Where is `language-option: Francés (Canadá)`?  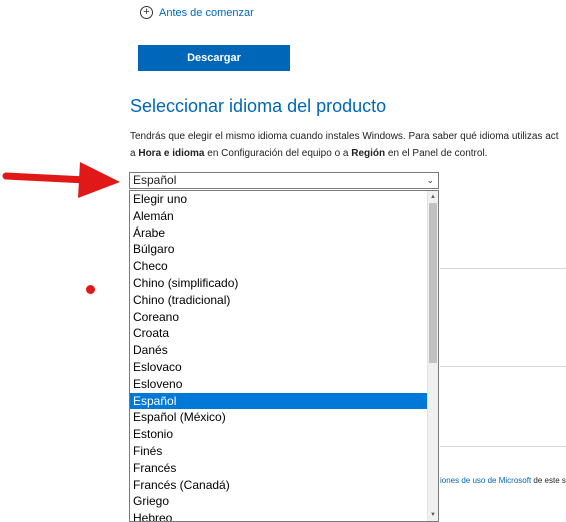 language-option: Francés (Canadá) is located at coordinates (284, 485).